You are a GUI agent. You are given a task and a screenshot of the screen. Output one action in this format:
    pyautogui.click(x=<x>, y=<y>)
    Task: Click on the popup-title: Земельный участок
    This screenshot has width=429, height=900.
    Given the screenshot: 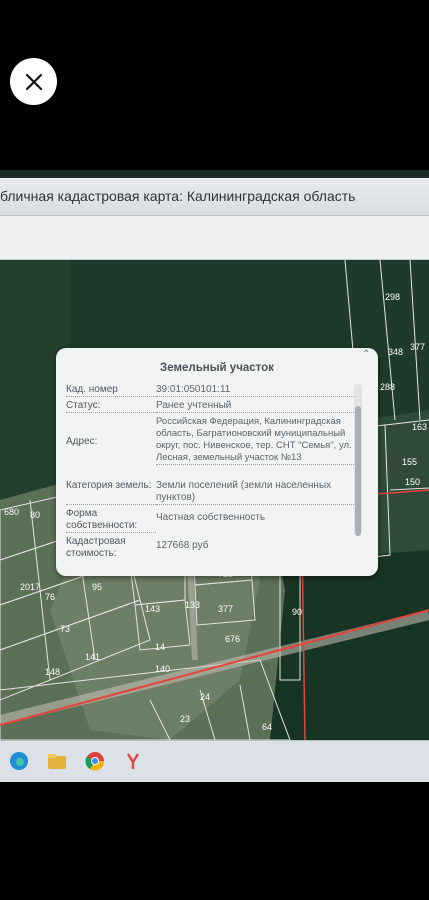 What is the action you would take?
    pyautogui.click(x=217, y=368)
    